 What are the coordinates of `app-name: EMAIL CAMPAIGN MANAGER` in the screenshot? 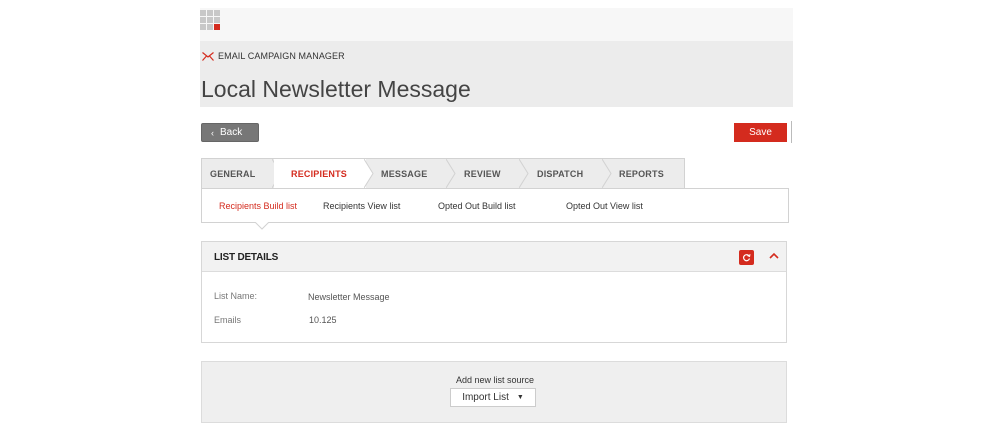 It's located at (273, 56).